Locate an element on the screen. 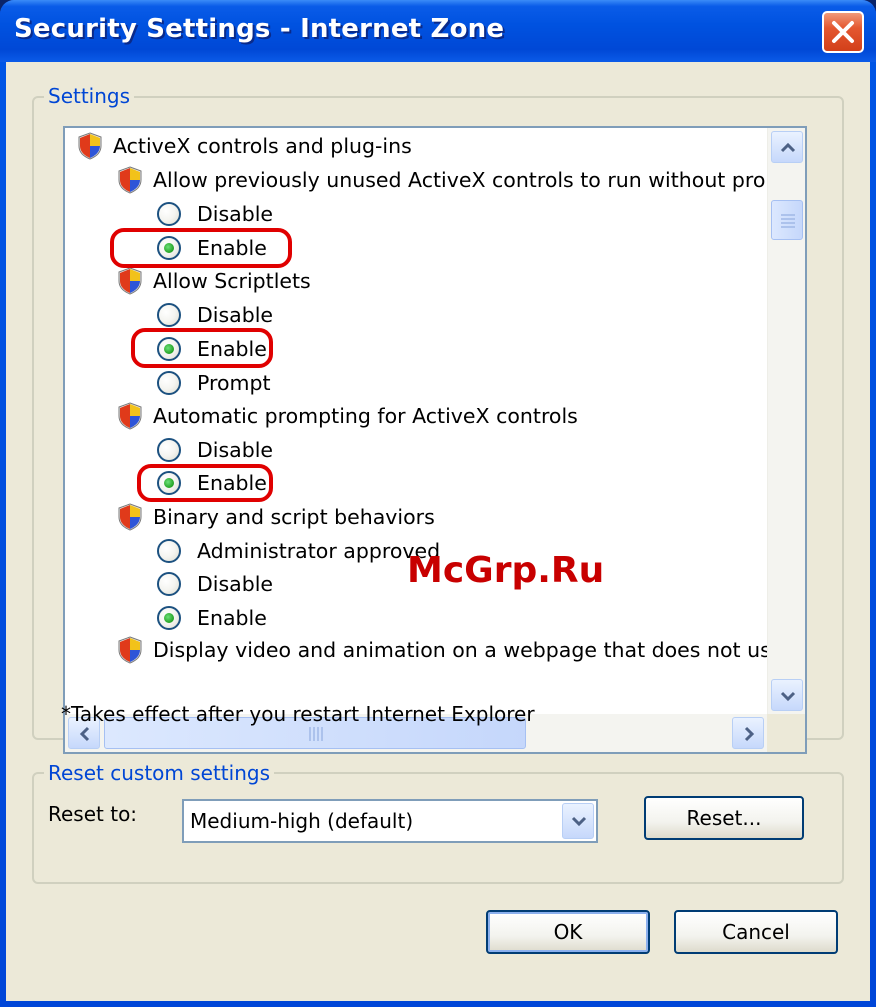  radio-option-enable: Enable is located at coordinates (212, 618).